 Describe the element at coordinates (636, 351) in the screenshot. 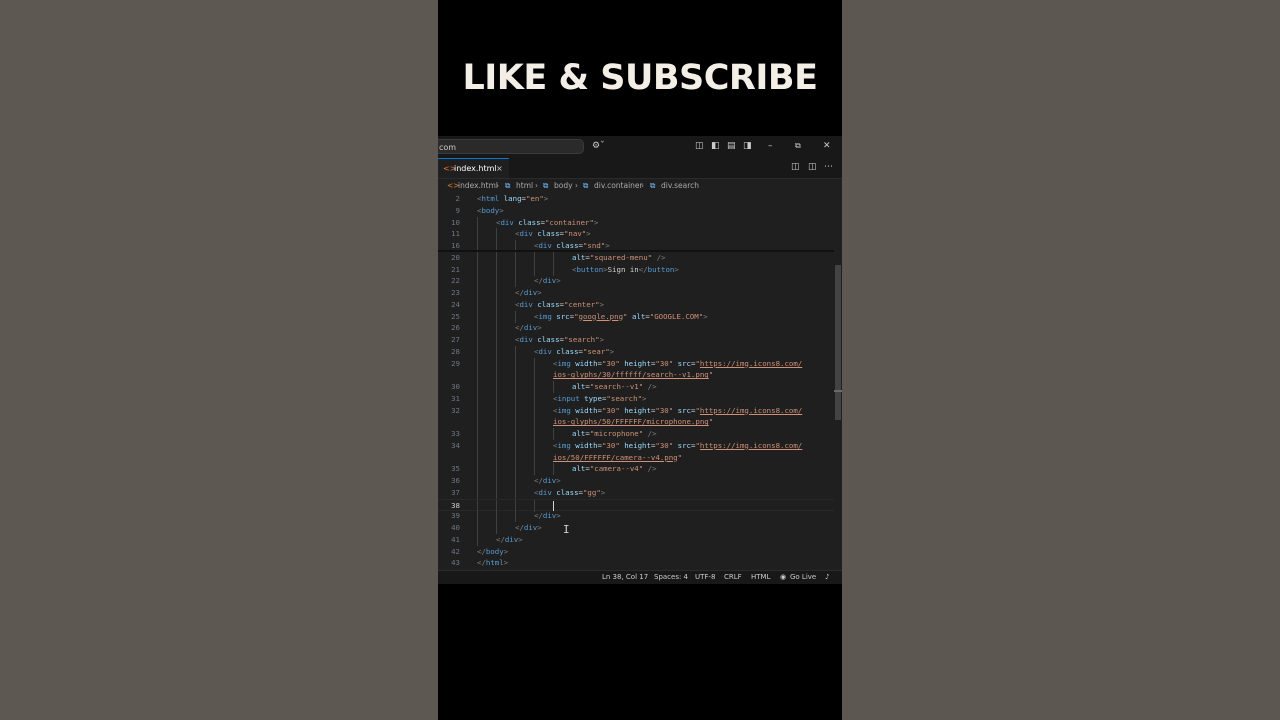

I see `code-line: 28 <div class="sear">` at that location.